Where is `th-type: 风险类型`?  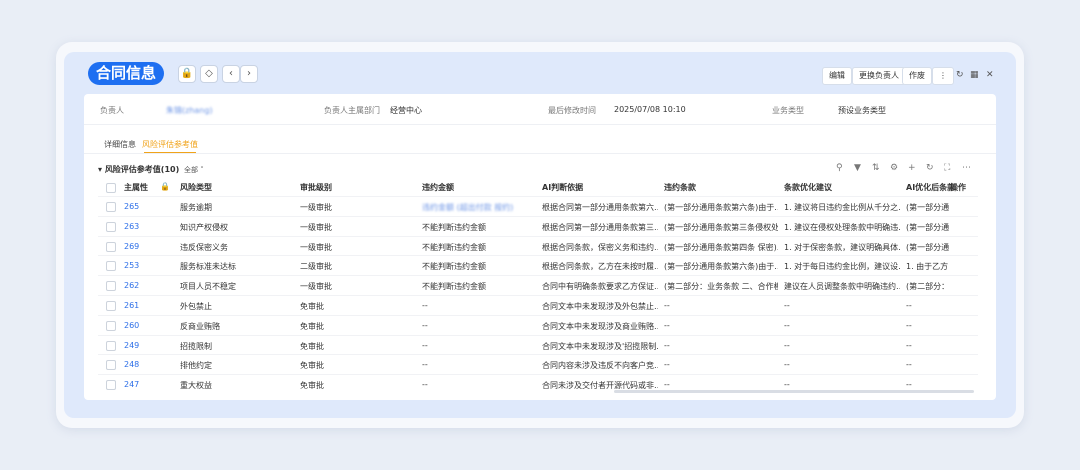
th-type: 风险类型 is located at coordinates (196, 187).